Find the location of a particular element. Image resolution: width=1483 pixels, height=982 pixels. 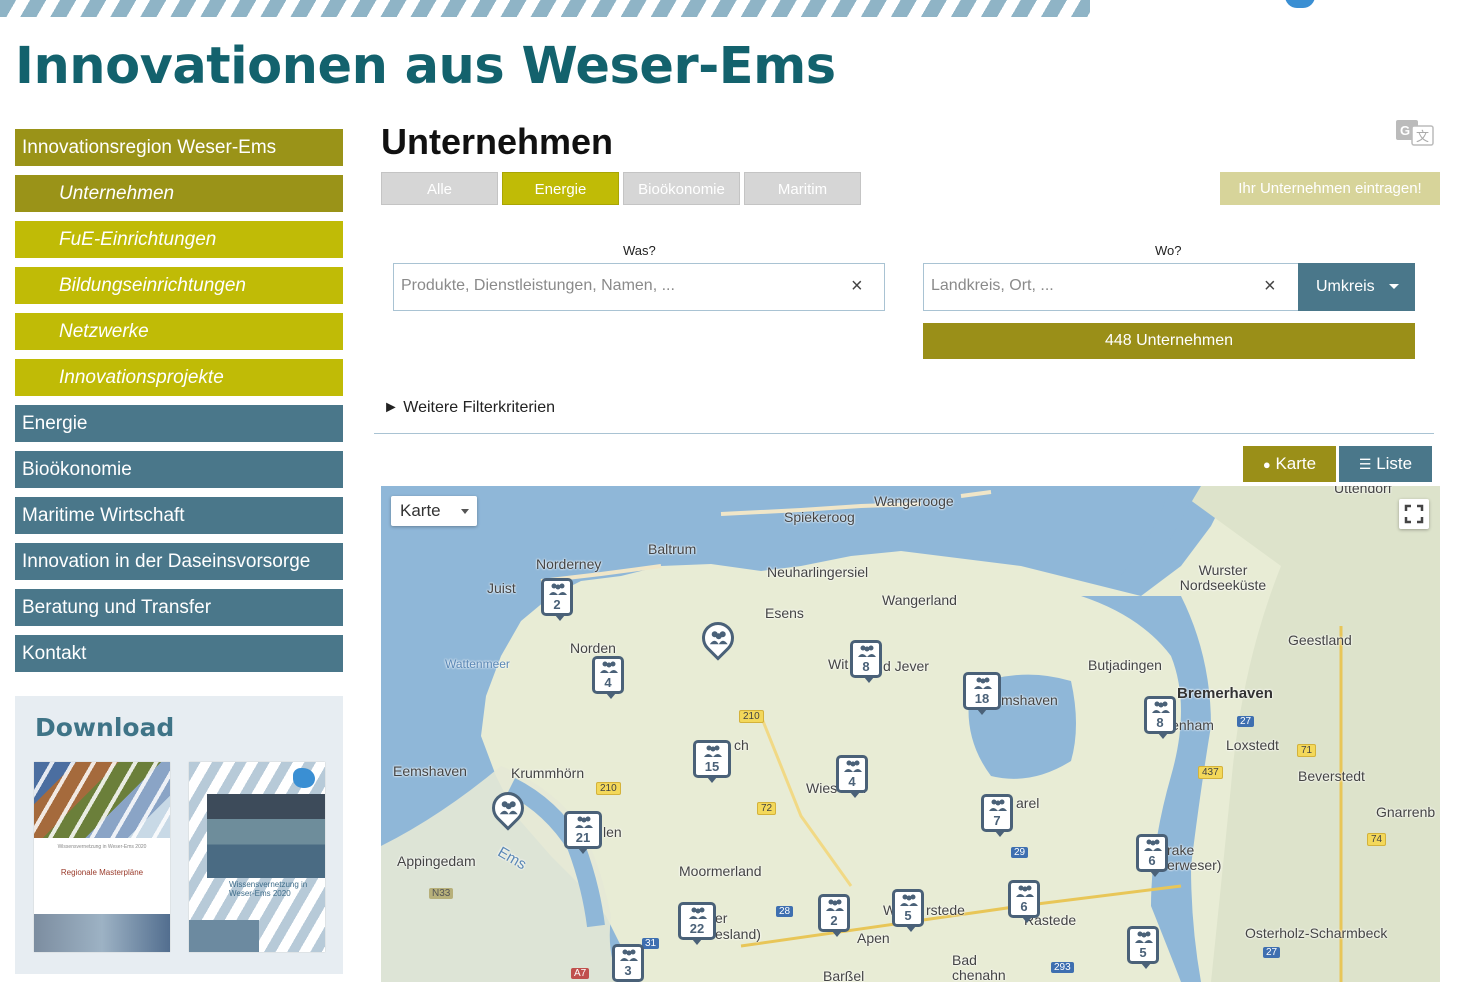

sidebar-item-innovationsprojekte: Innovationsprojekte is located at coordinates (179, 377).